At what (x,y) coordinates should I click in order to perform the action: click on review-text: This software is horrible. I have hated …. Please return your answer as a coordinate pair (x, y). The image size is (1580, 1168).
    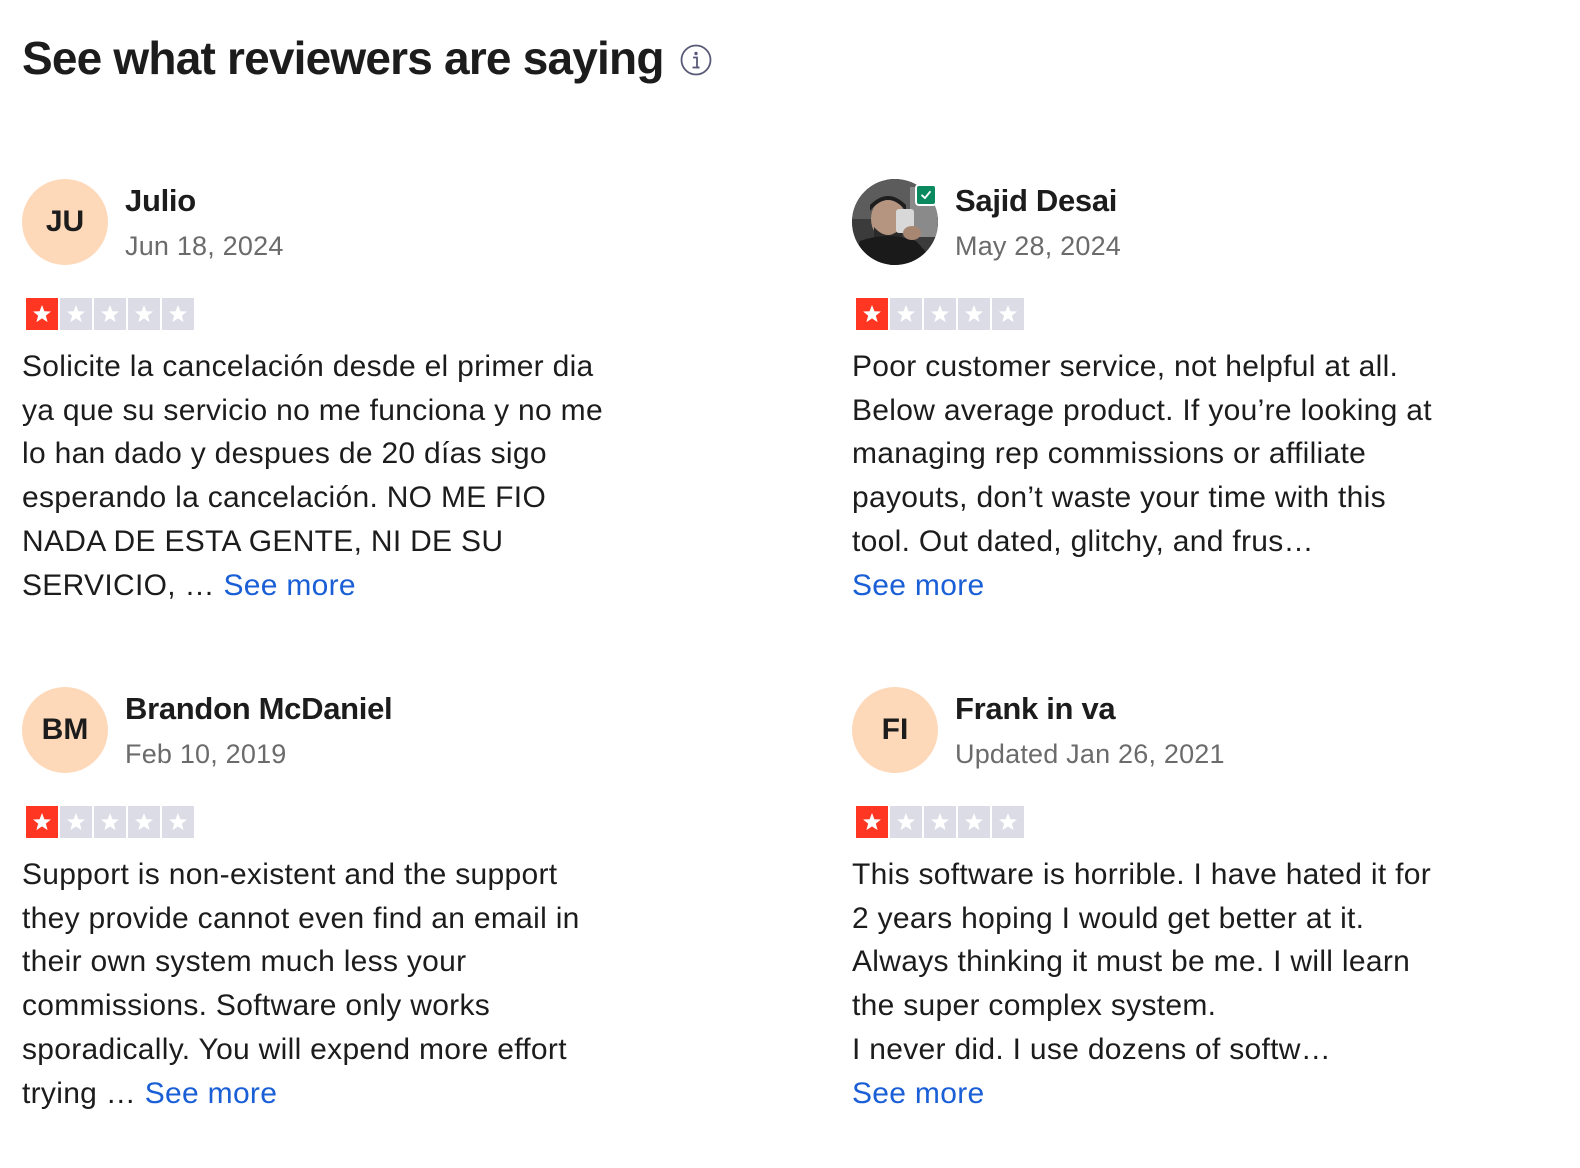
    Looking at the image, I should click on (1192, 984).